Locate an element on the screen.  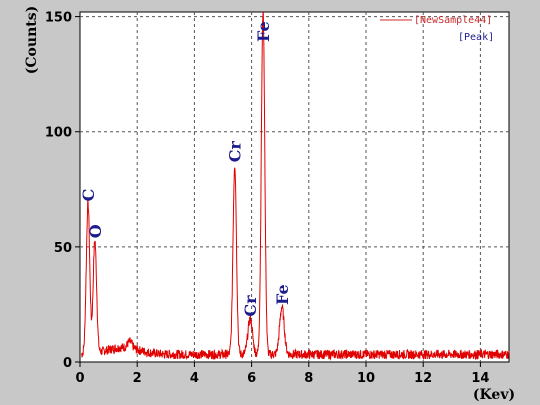
x-tick-label: 14 is located at coordinates (480, 378).